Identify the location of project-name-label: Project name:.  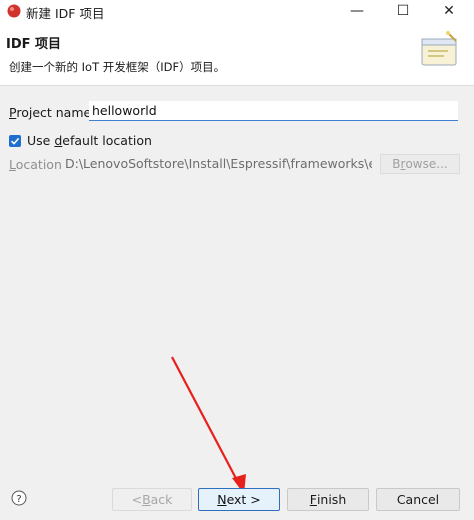
(52, 112).